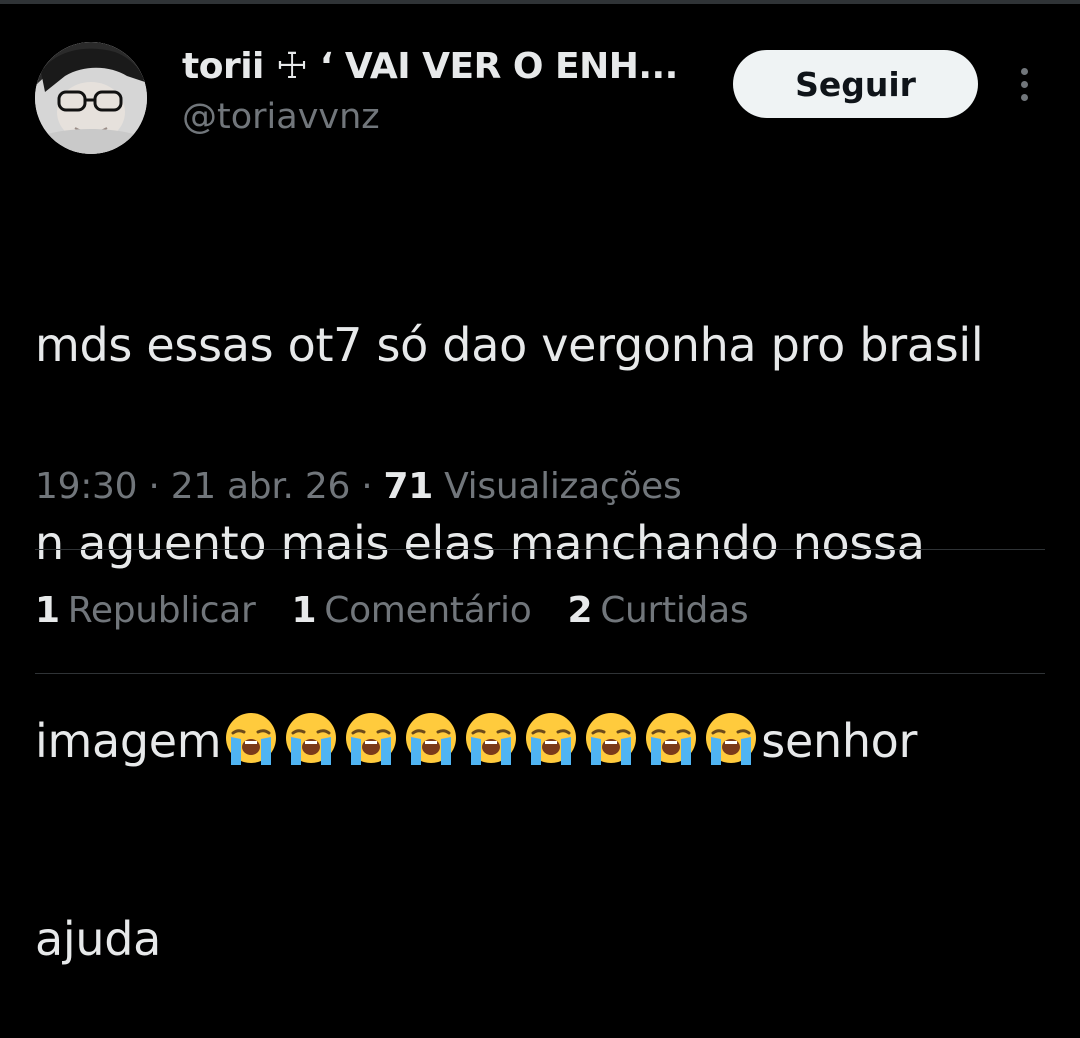 The width and height of the screenshot is (1080, 1038). What do you see at coordinates (47, 610) in the screenshot?
I see `reposts-count: 1` at bounding box center [47, 610].